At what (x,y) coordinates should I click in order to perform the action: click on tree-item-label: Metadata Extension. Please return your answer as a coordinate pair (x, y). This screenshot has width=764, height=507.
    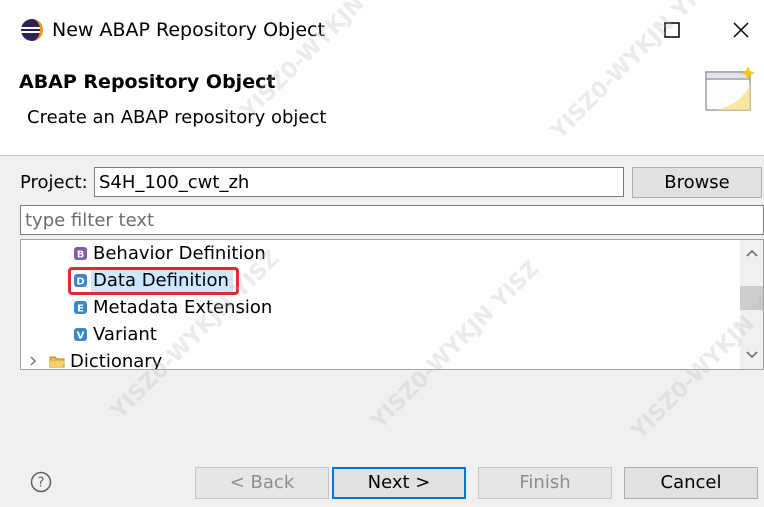
    Looking at the image, I should click on (183, 307).